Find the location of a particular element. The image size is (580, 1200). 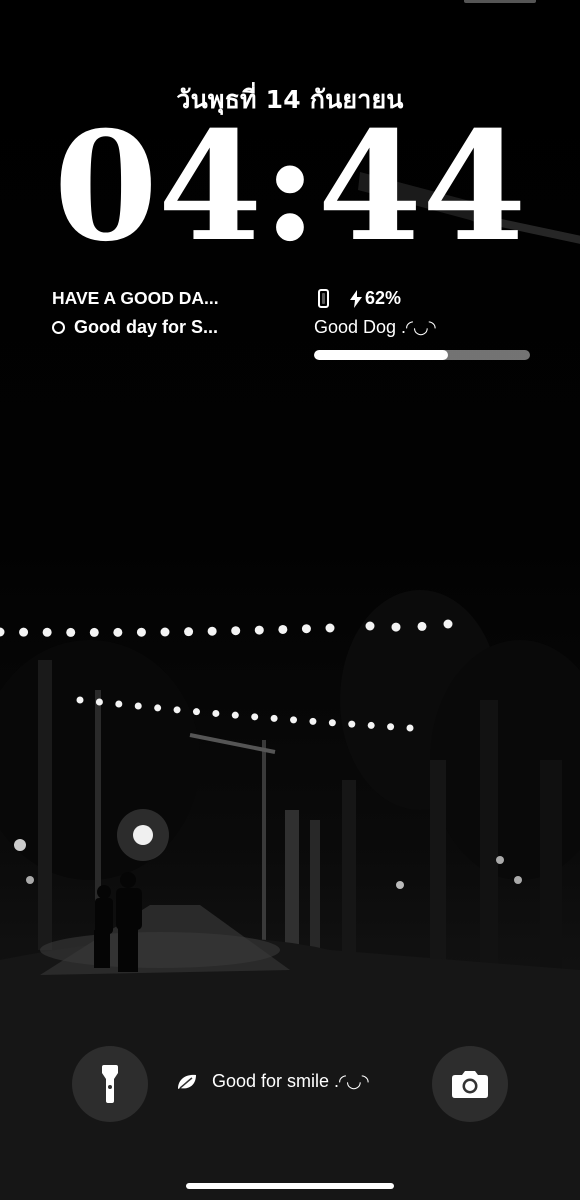

battery-status: 62% is located at coordinates (422, 298).